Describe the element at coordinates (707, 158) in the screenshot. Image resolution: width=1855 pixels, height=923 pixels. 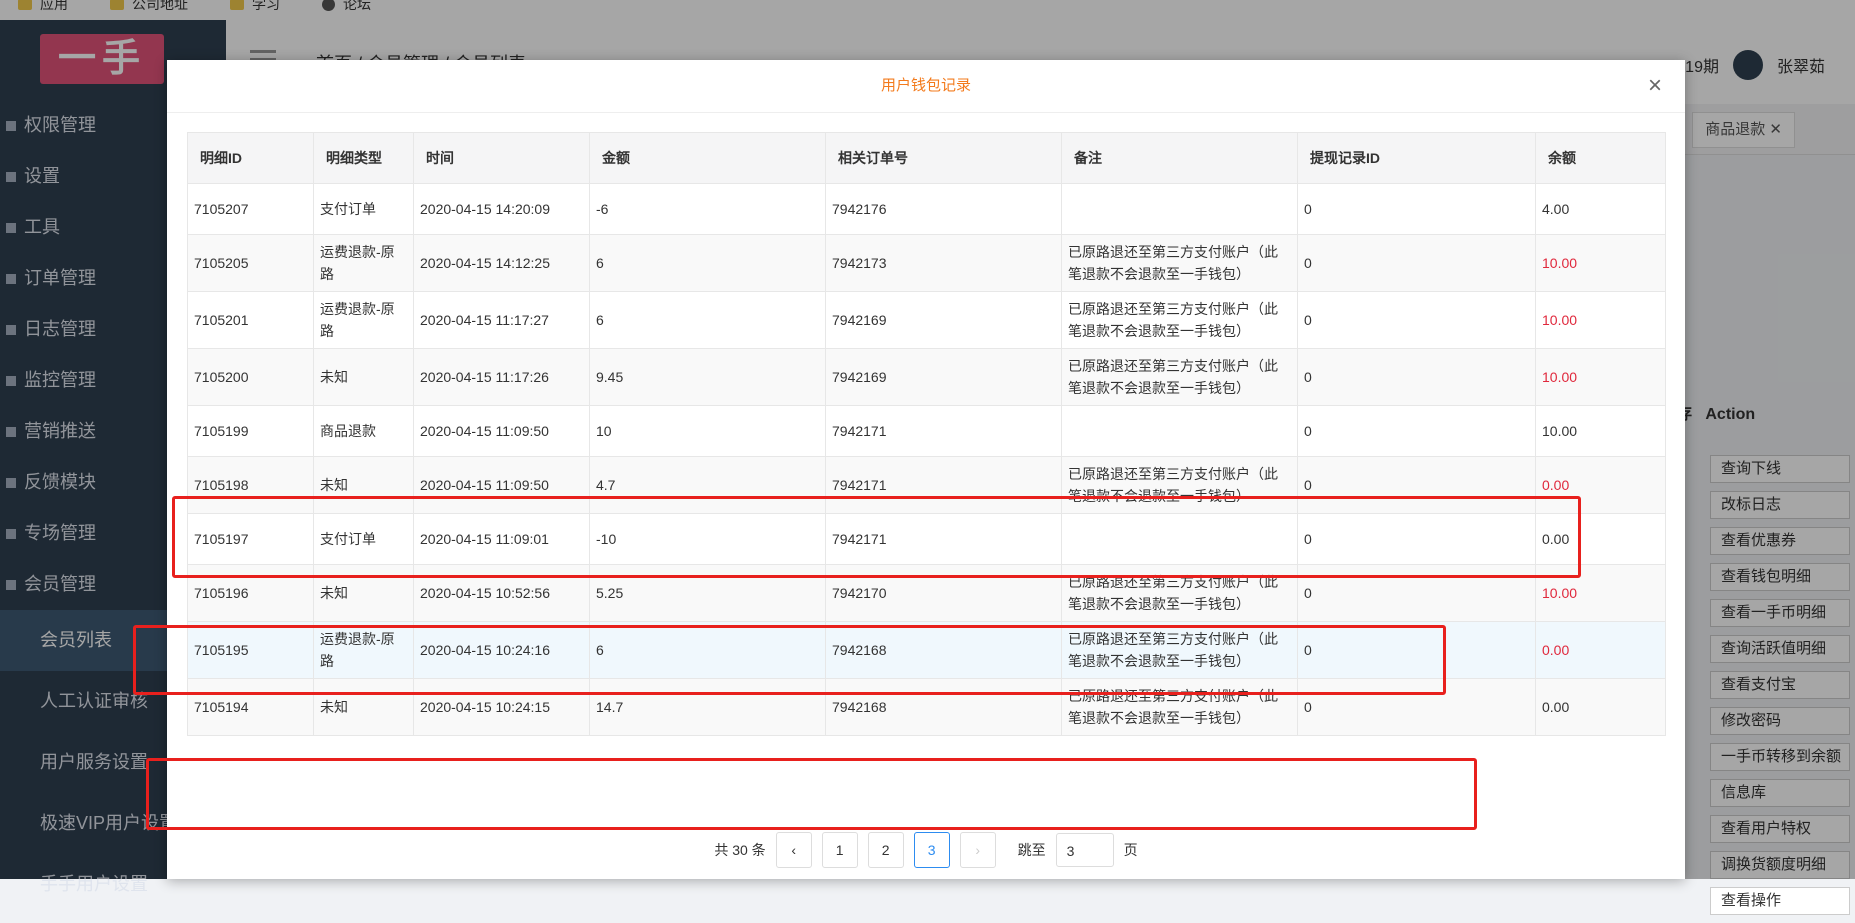
I see `column-header: 金额` at that location.